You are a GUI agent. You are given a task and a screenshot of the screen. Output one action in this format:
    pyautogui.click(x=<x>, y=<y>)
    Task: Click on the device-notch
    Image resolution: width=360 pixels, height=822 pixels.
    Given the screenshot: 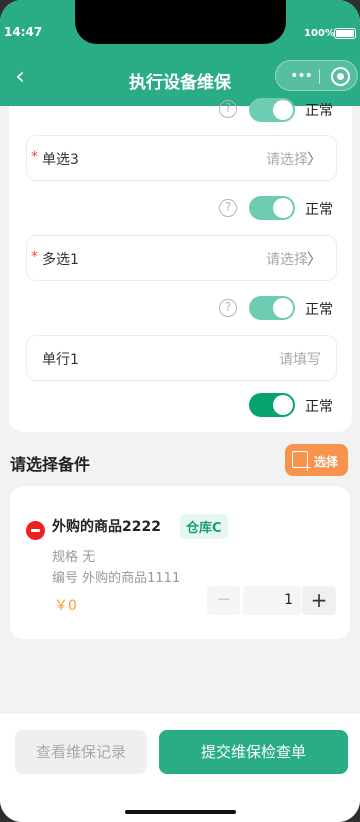 What is the action you would take?
    pyautogui.click(x=180, y=22)
    